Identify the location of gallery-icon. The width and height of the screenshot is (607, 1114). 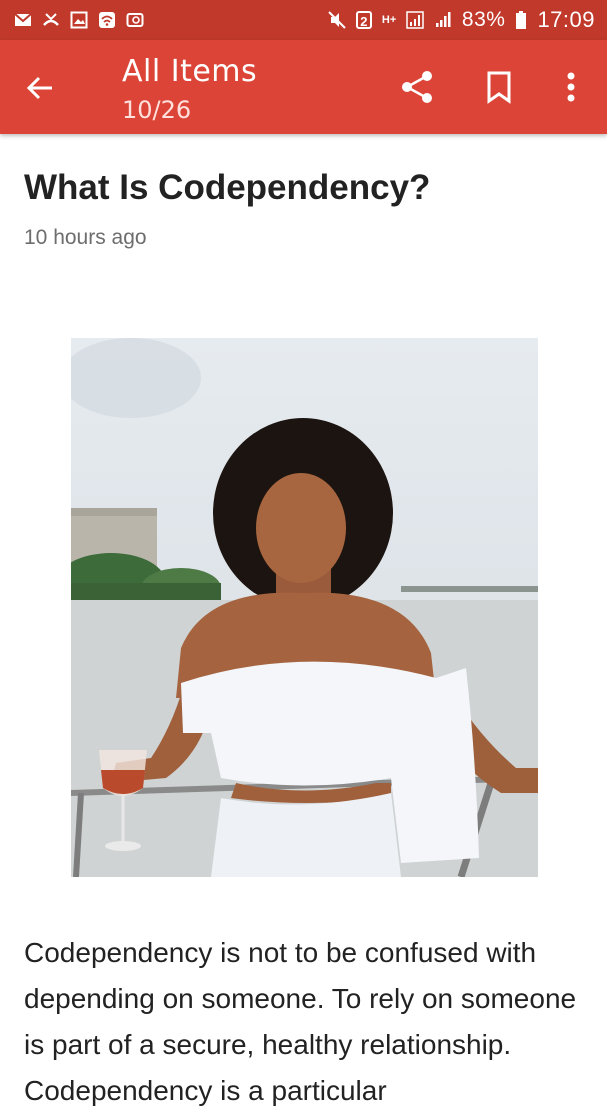
(79, 20).